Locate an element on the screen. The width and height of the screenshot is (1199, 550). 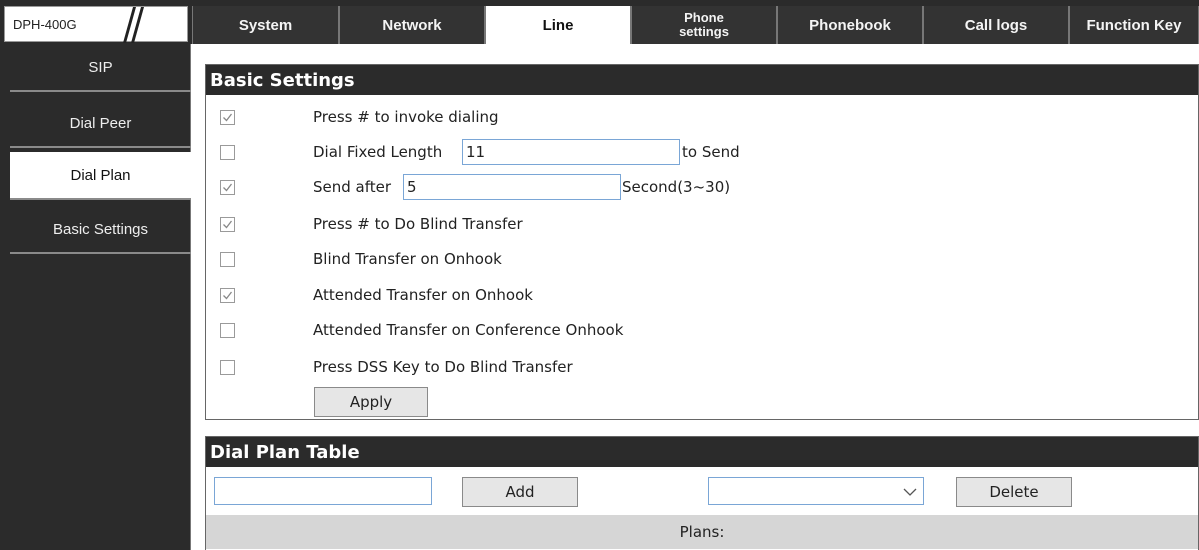
checkbox-dss-blind-transfer is located at coordinates (227, 367).